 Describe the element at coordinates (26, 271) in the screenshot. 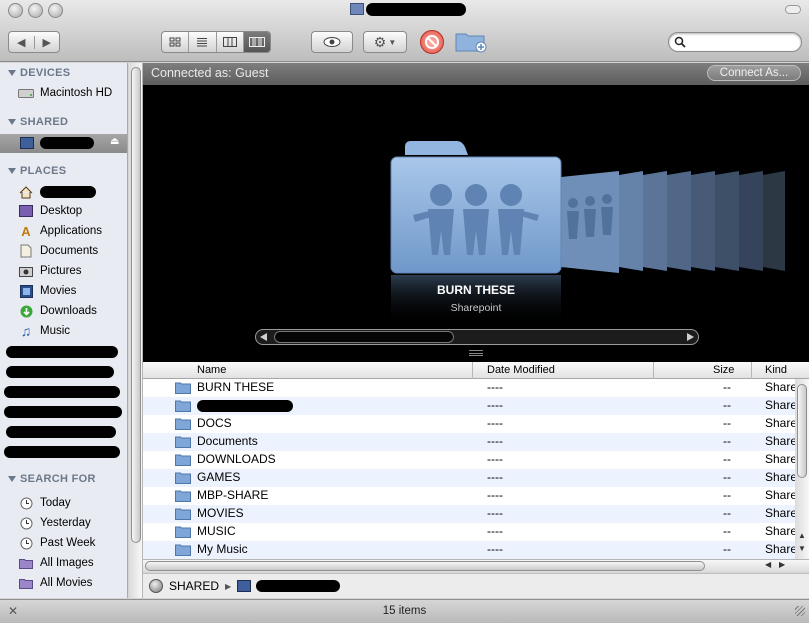

I see `pictures-icon` at that location.